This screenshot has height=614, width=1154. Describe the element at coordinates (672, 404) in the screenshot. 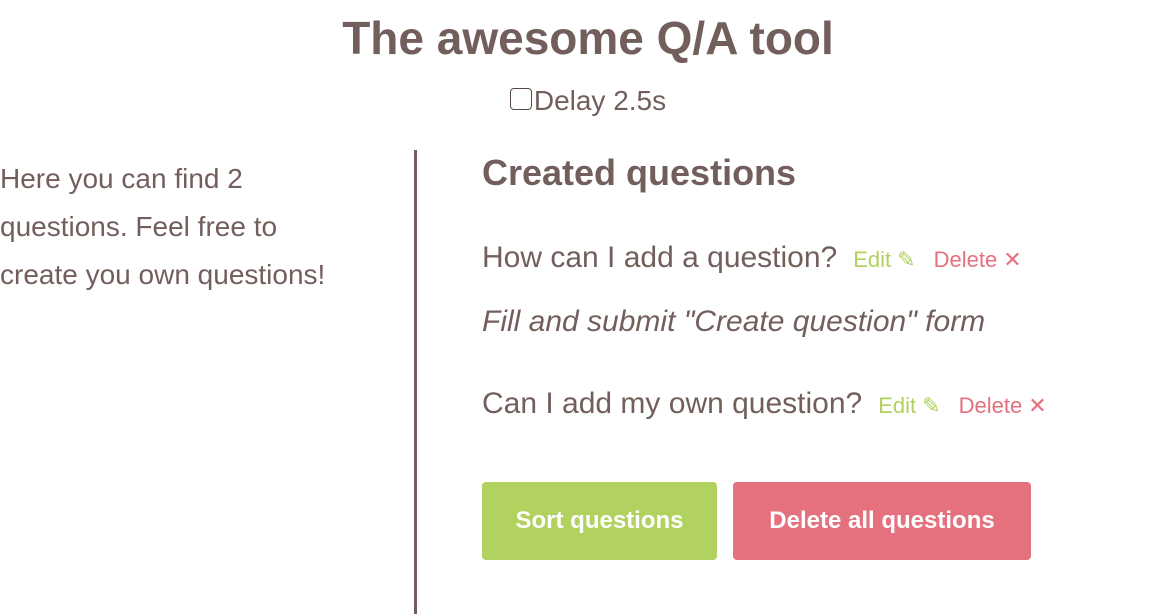

I see `question-text: Can I add my own question?` at that location.